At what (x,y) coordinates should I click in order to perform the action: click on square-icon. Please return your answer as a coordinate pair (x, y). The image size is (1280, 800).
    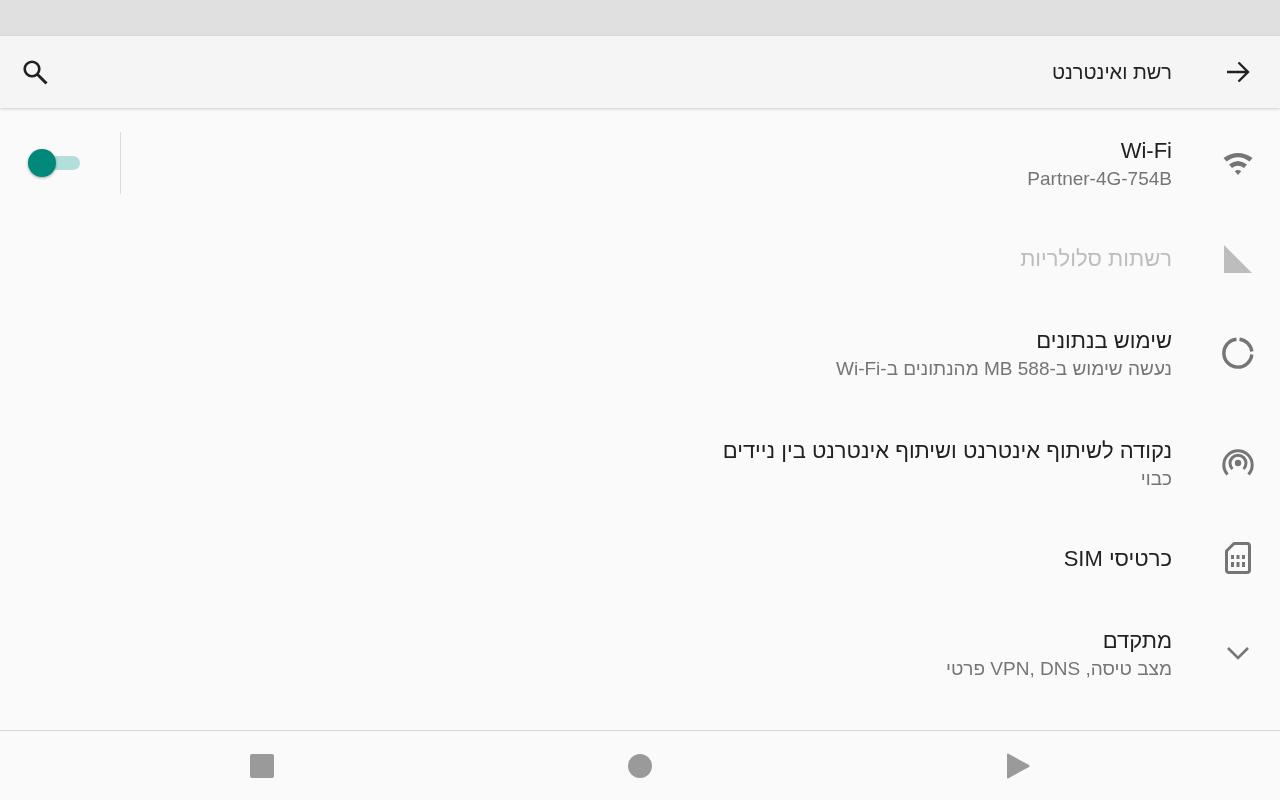
    Looking at the image, I should click on (262, 765).